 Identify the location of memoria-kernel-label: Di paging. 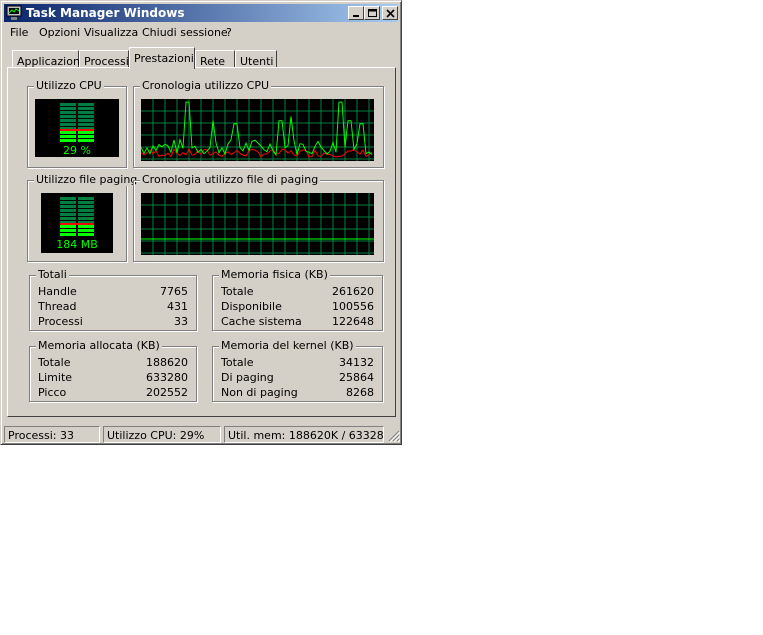
(247, 377).